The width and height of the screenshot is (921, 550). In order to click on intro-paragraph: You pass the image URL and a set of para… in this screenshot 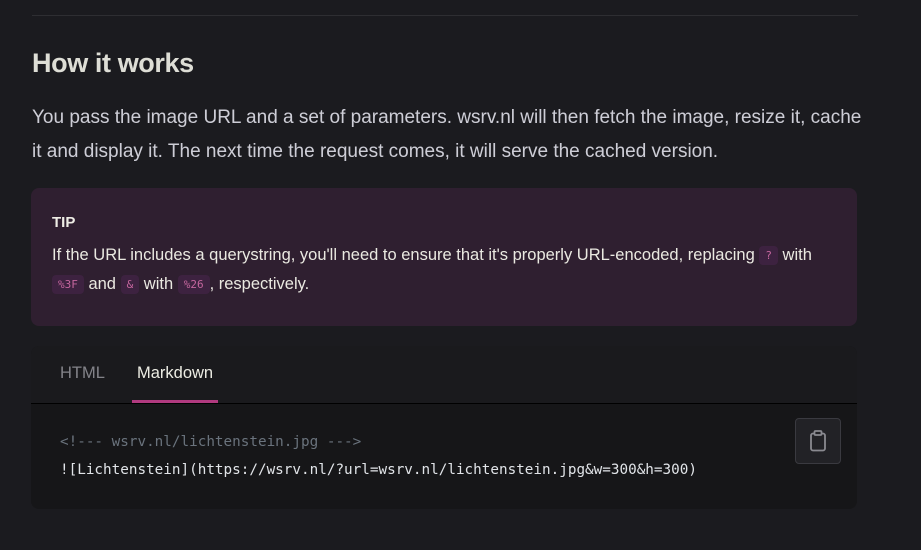, I will do `click(447, 134)`.